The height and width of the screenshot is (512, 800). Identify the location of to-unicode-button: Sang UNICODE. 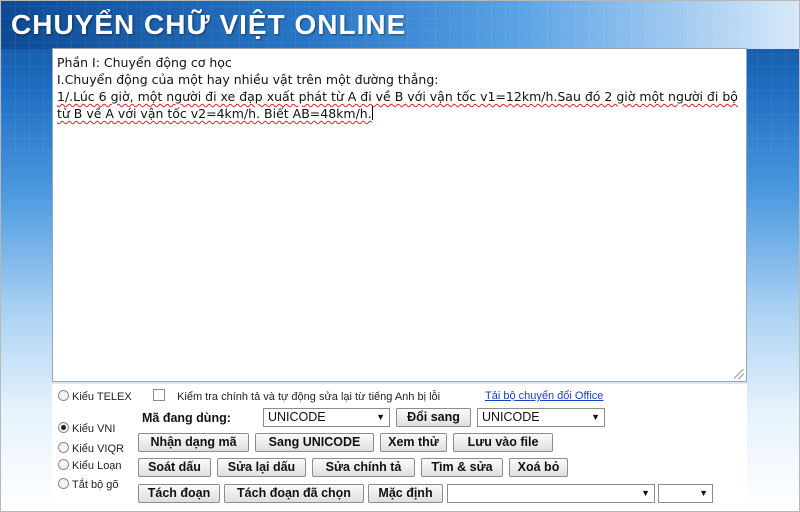
(314, 442).